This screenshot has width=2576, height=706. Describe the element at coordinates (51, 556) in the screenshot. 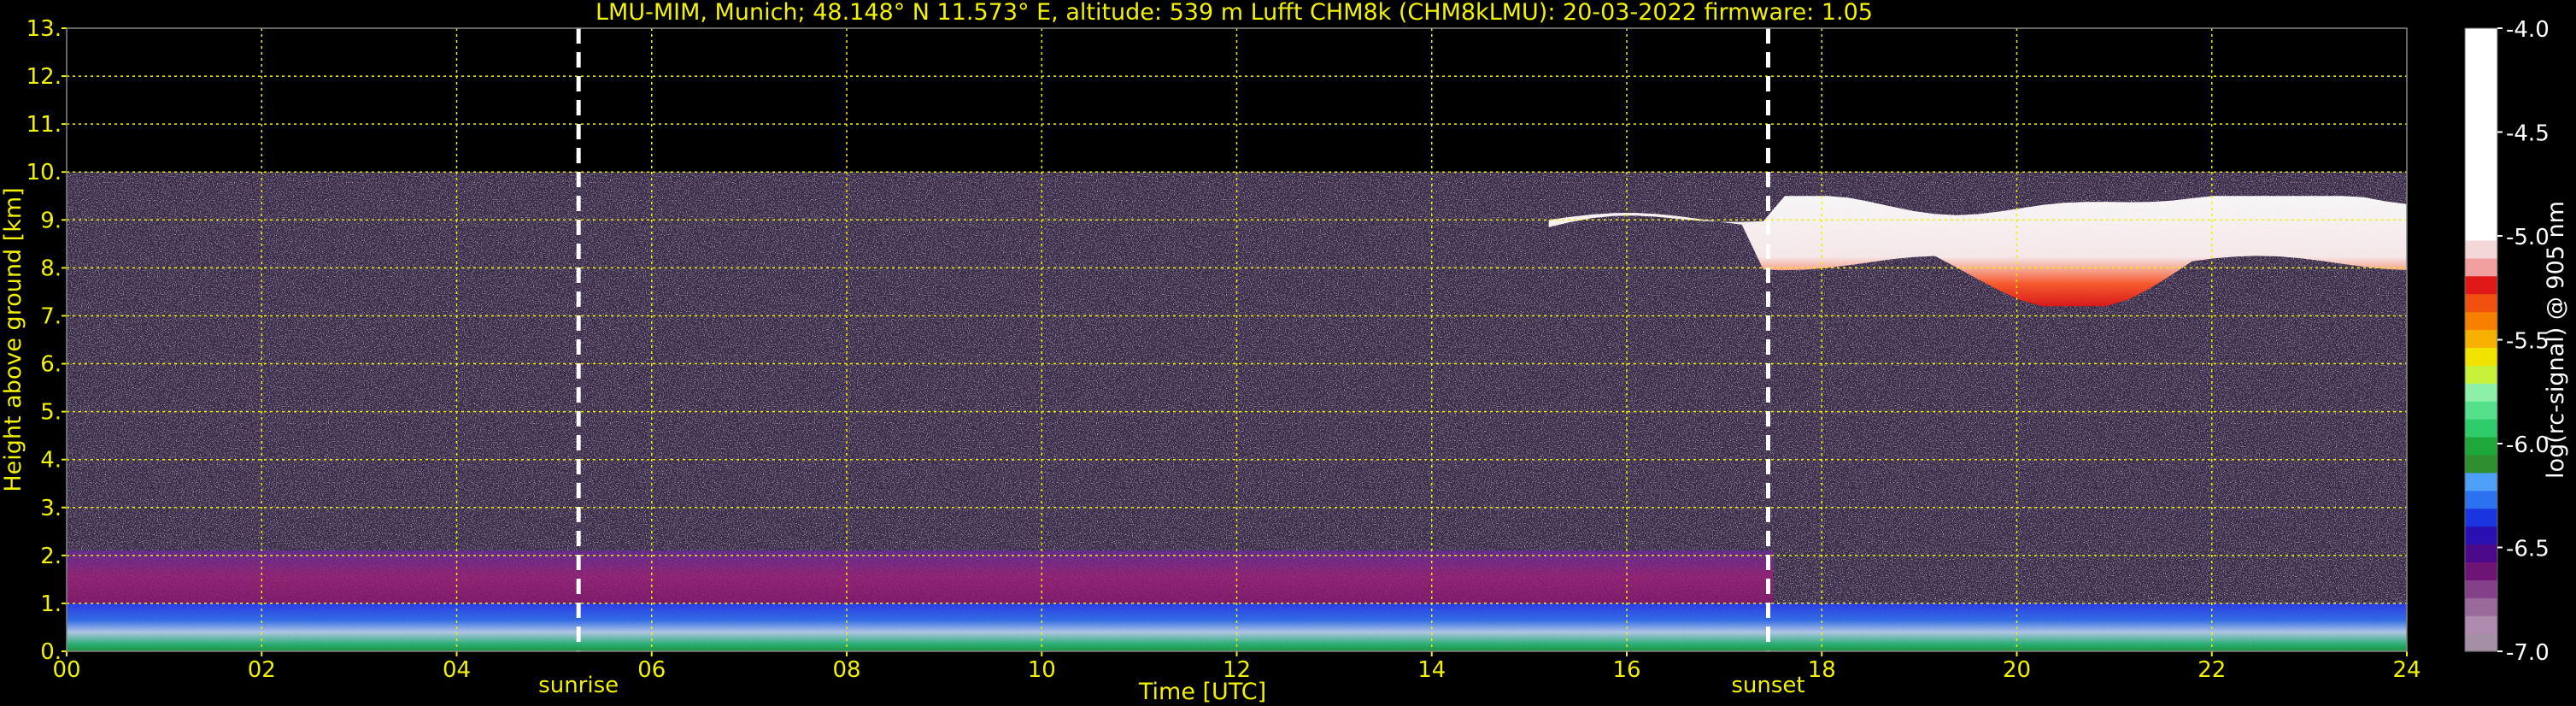

I see `y-tick-label: 2.` at that location.